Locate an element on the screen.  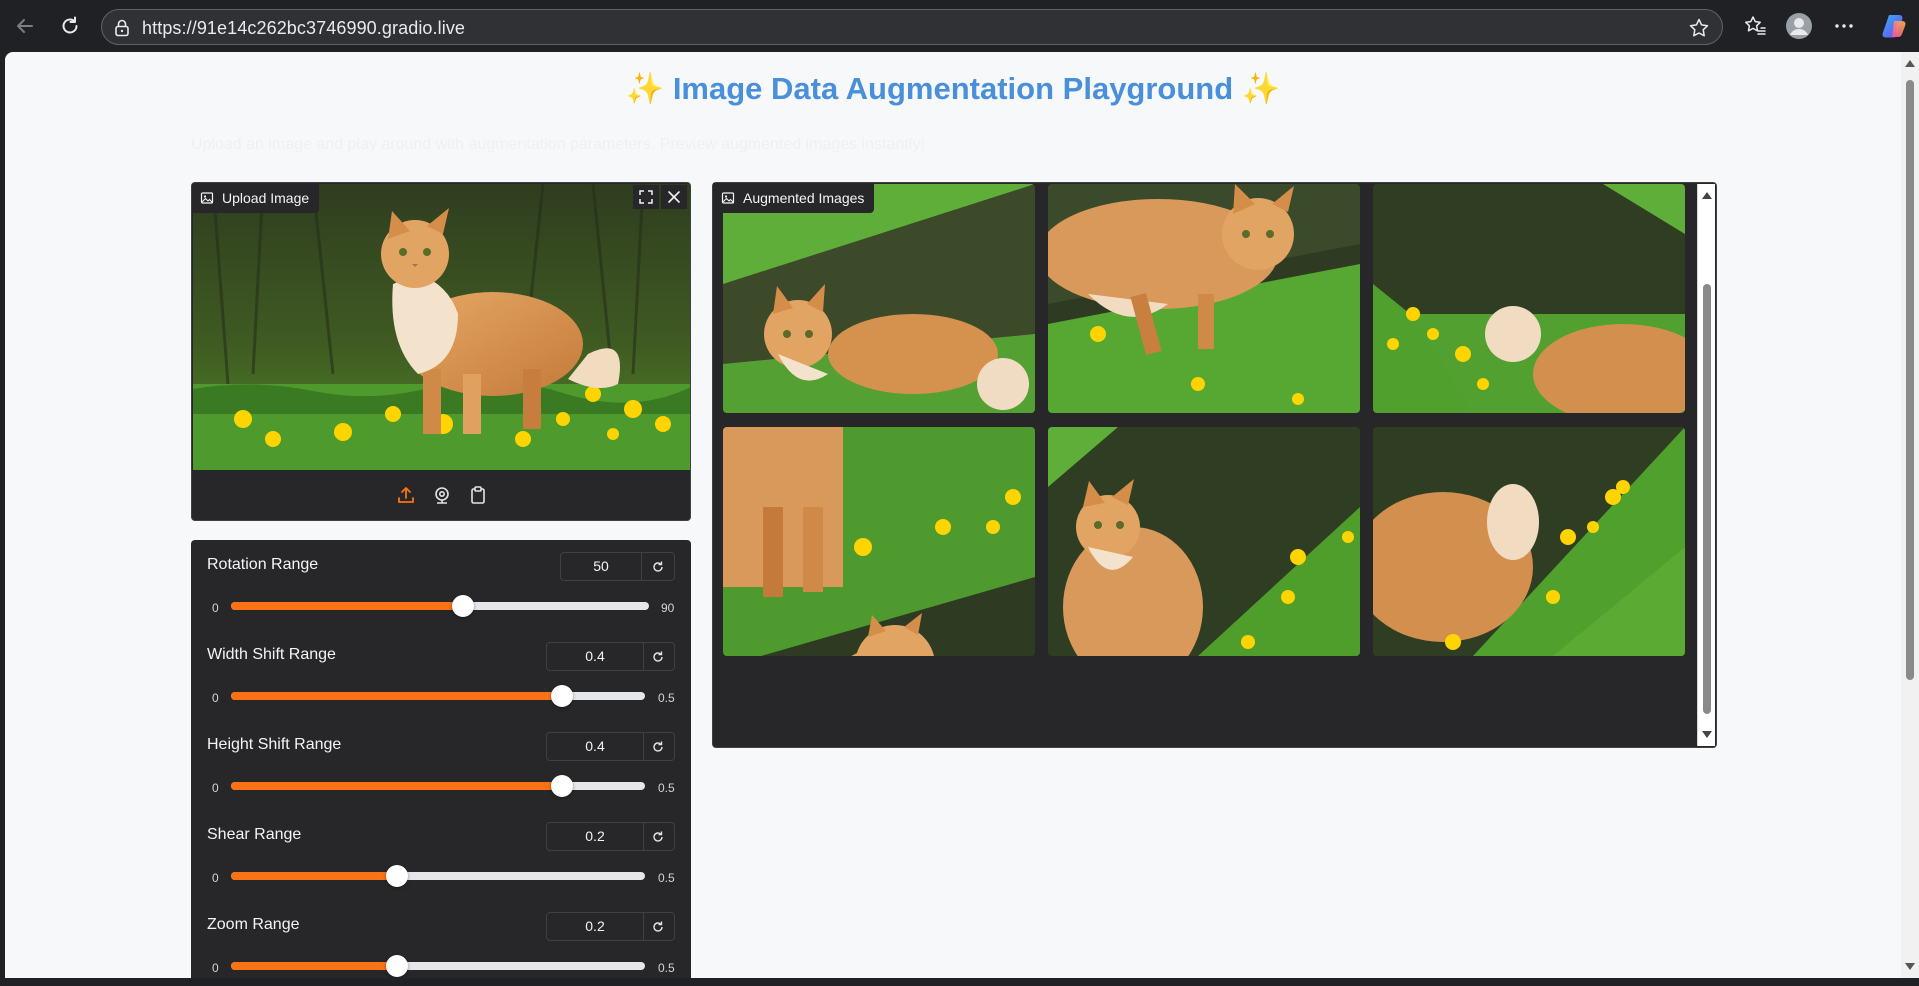
copilot-icon is located at coordinates (1894, 26).